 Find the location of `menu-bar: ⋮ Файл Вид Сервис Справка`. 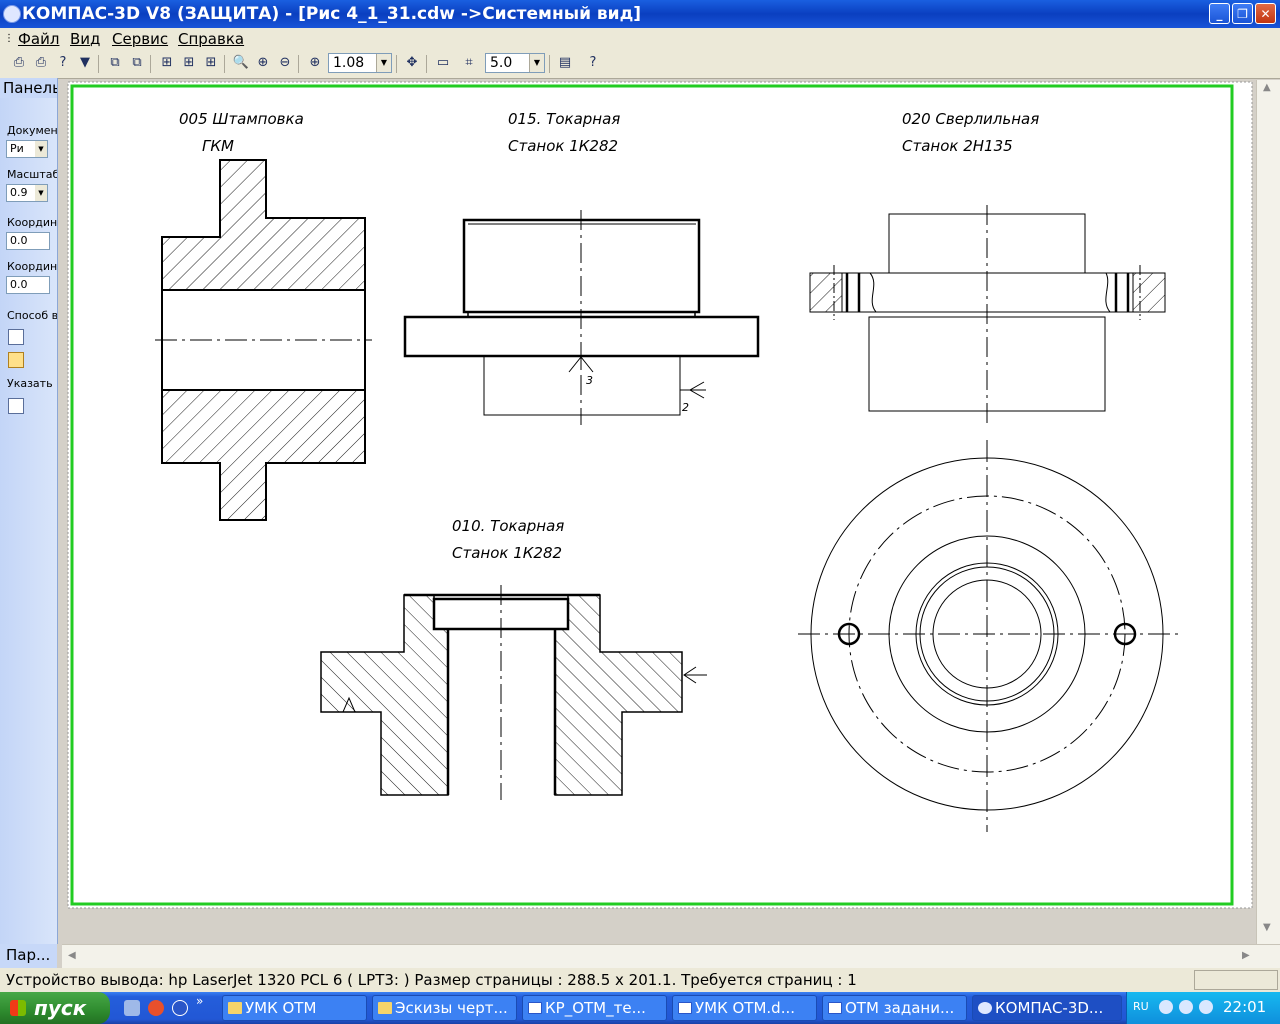

menu-bar: ⋮ Файл Вид Сервис Справка is located at coordinates (640, 39).